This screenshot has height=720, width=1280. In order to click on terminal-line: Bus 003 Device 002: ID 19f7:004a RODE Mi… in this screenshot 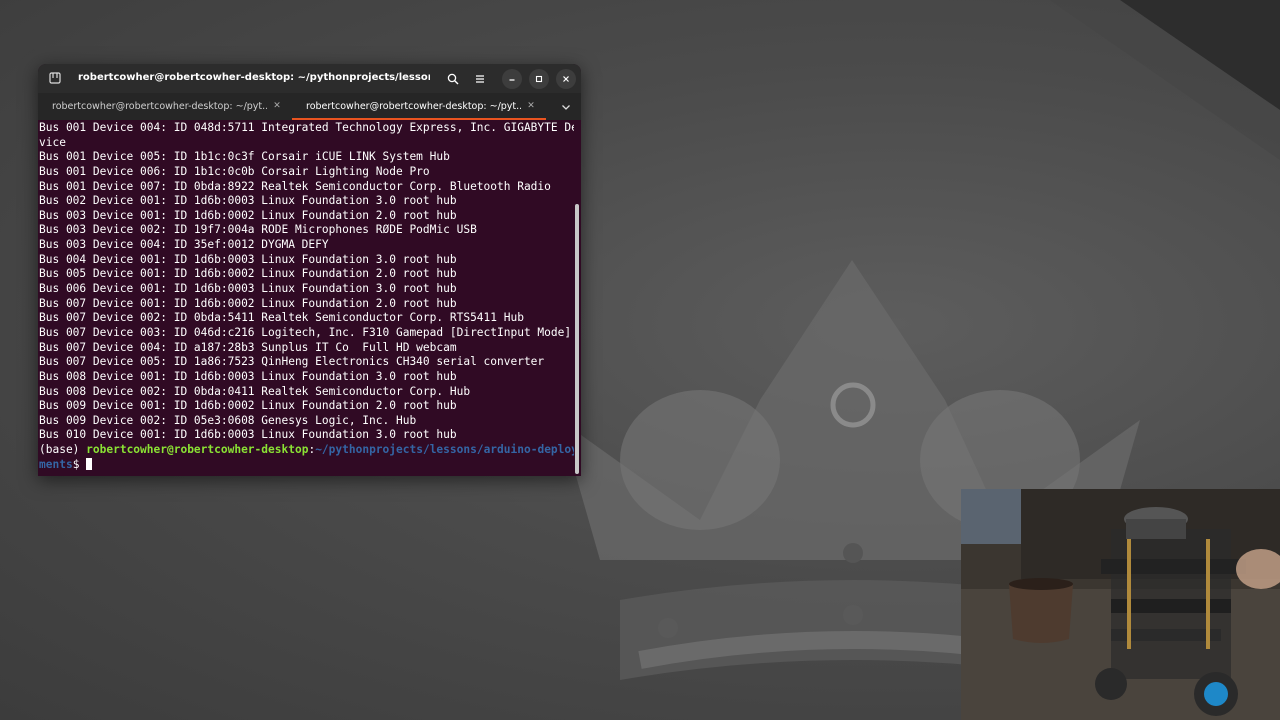, I will do `click(258, 230)`.